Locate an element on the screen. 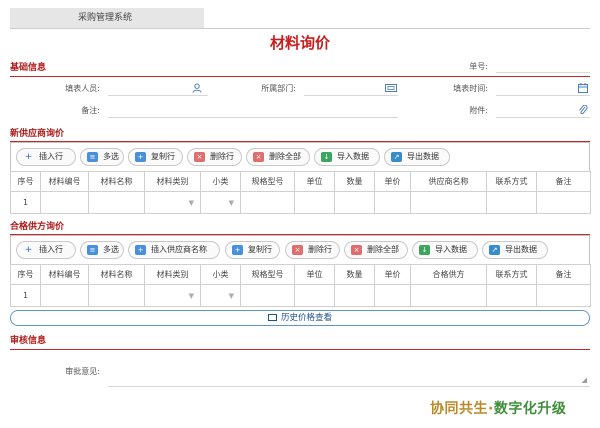 The width and height of the screenshot is (600, 428). department-label: 所属部门: is located at coordinates (278, 88).